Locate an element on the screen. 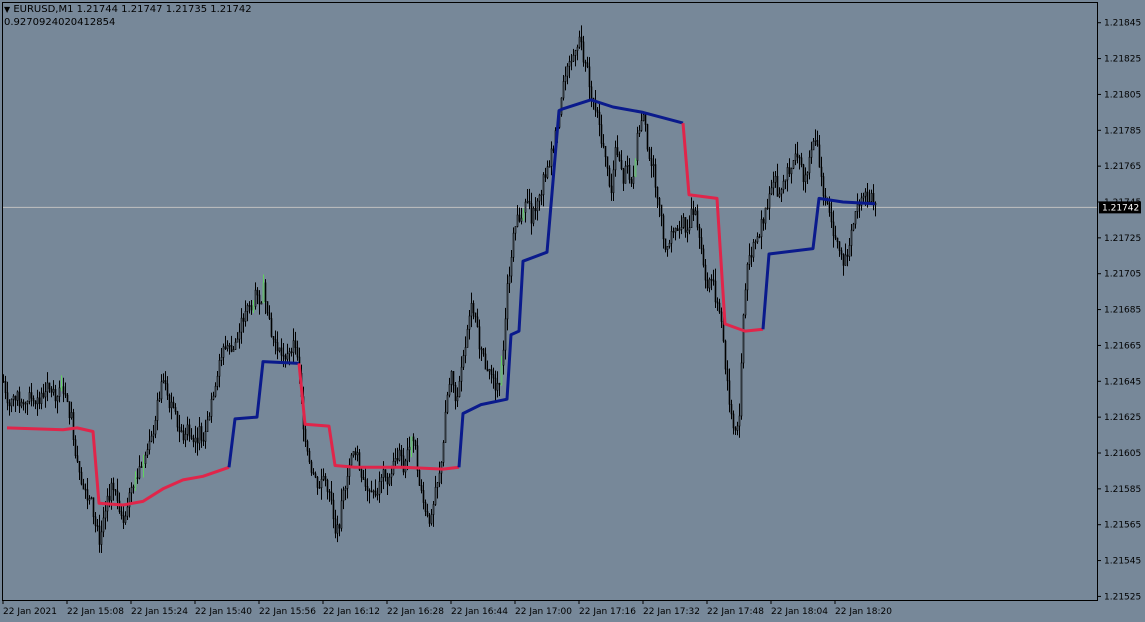 The width and height of the screenshot is (1145, 622). y-tick-label: 1.21665 is located at coordinates (1122, 346).